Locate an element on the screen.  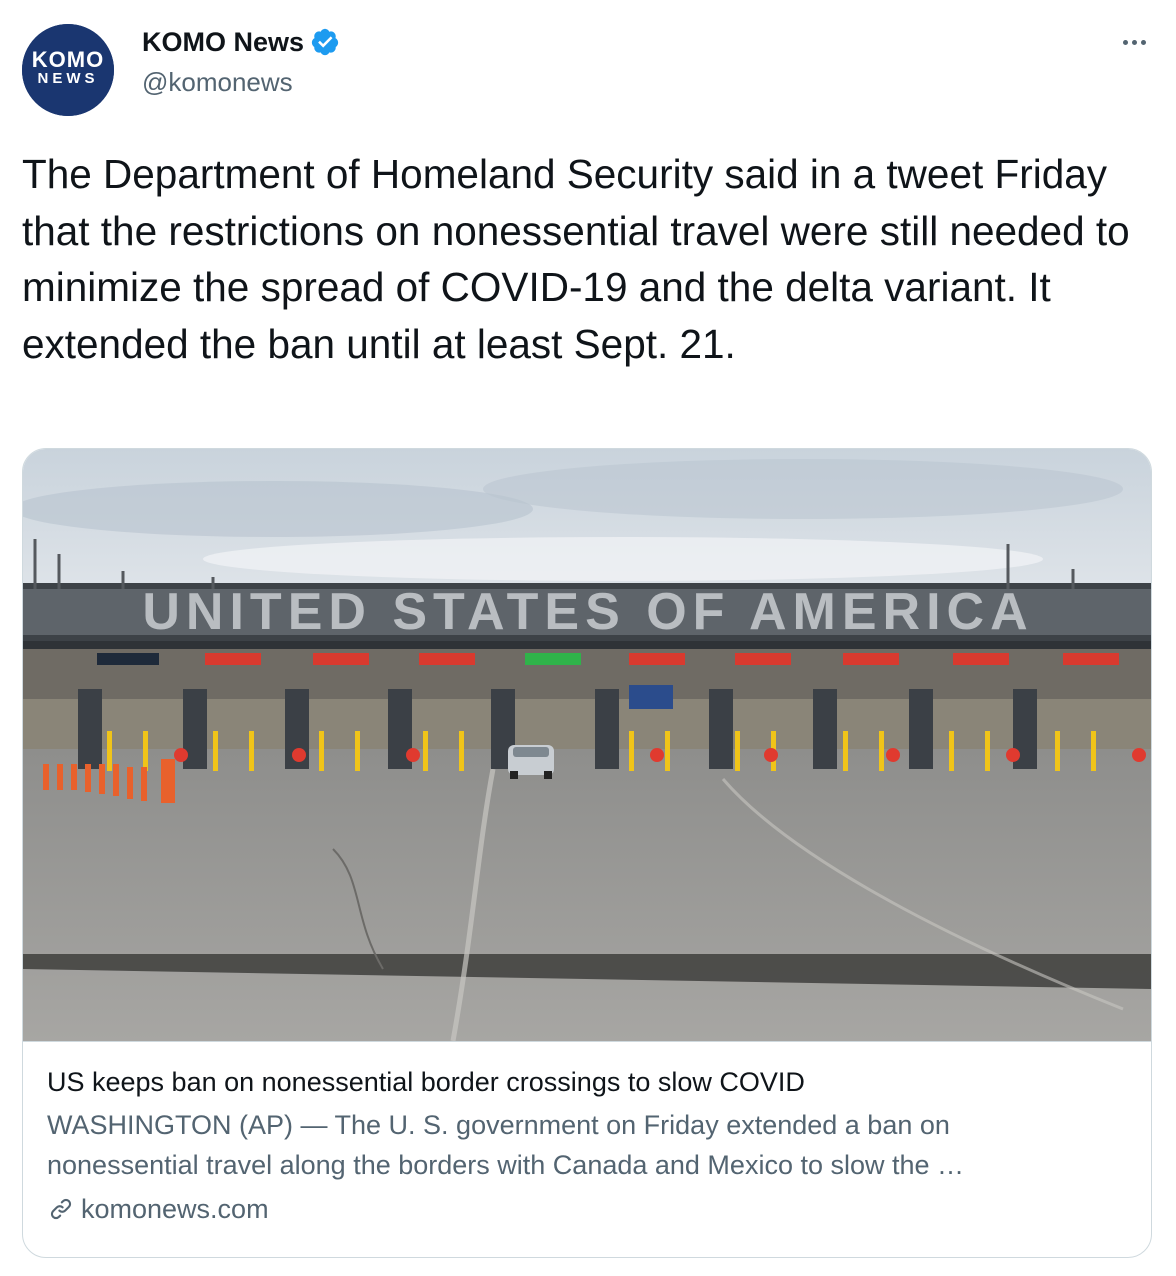
card-domain-text: komonews.com is located at coordinates (175, 1209).